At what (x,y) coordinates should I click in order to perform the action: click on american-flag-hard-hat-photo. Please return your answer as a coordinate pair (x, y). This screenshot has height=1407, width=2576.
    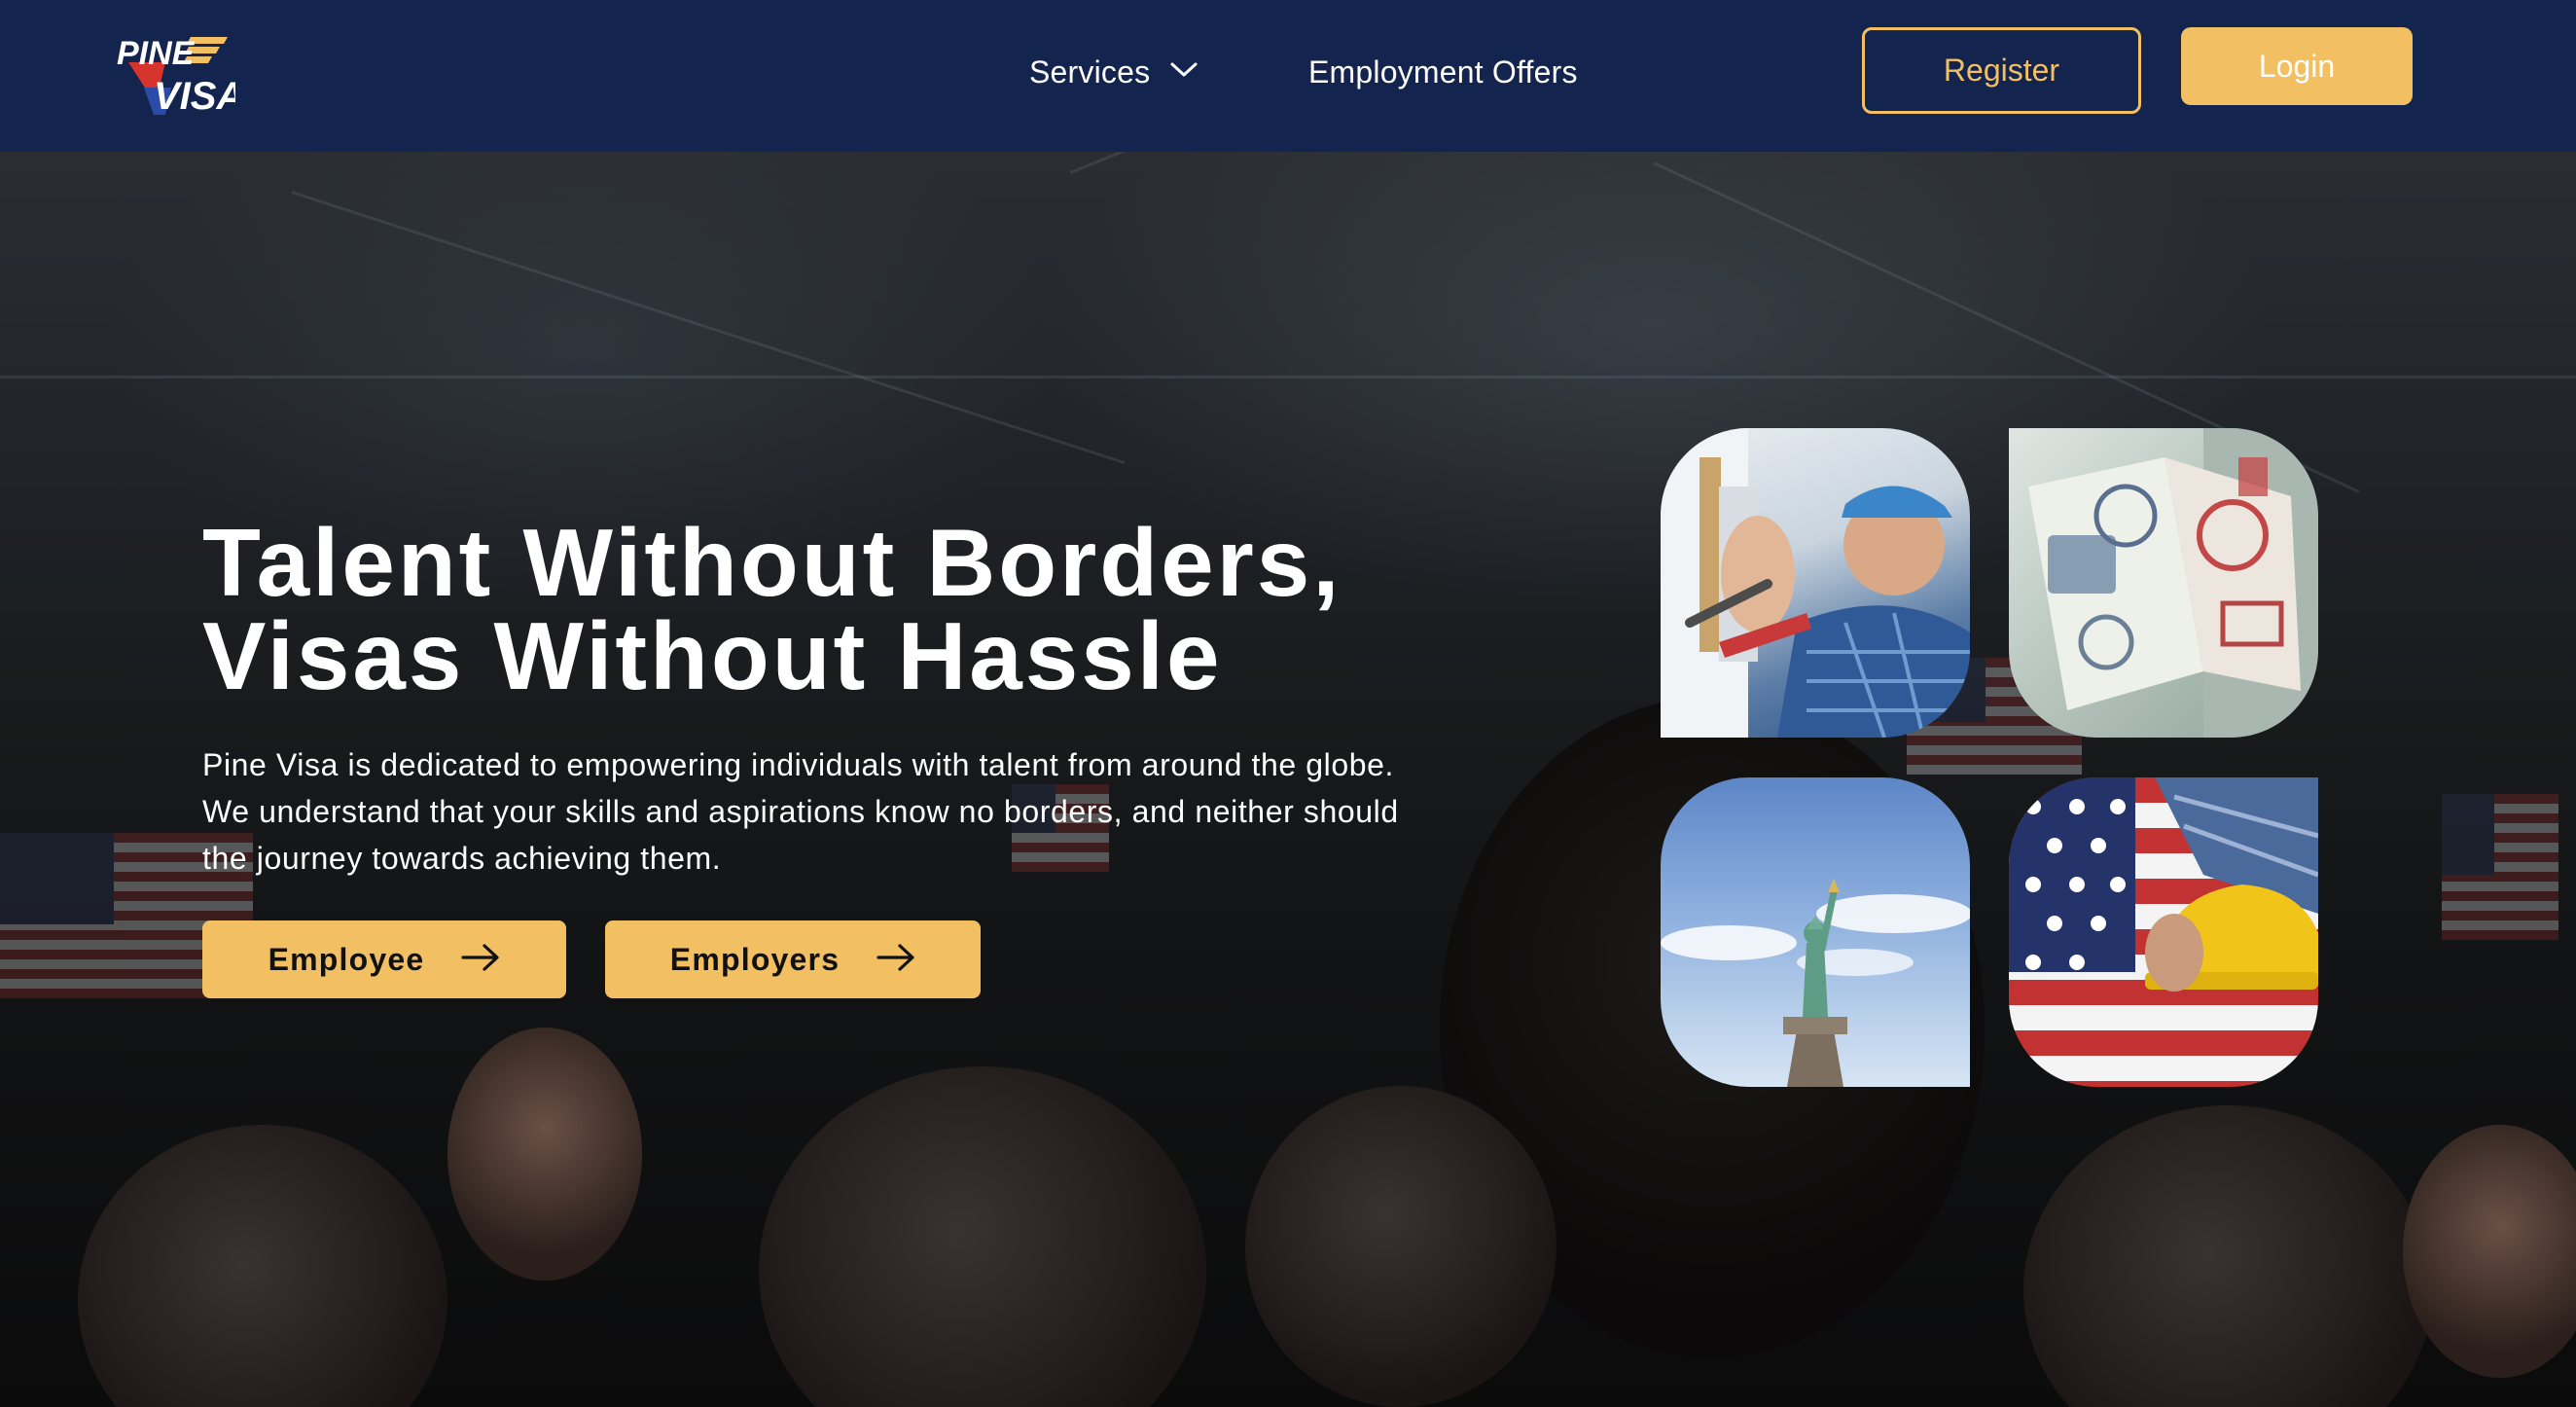
    Looking at the image, I should click on (2163, 932).